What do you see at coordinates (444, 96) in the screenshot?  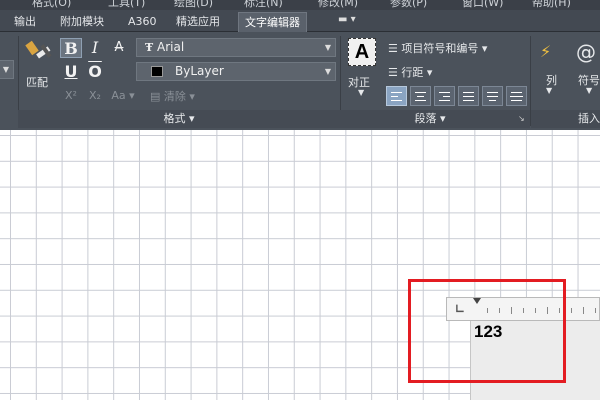 I see `align-right-button` at bounding box center [444, 96].